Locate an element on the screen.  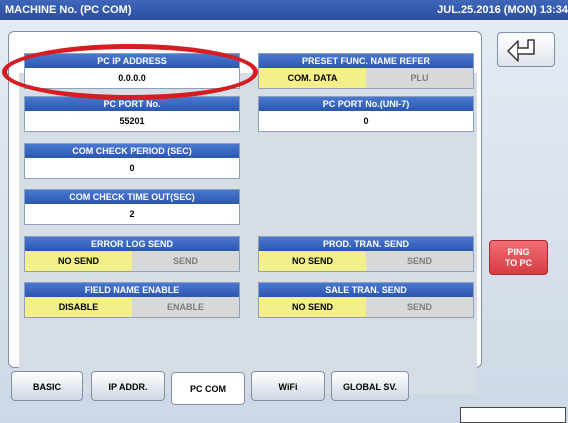
tab-pc-com: PC COM is located at coordinates (208, 388).